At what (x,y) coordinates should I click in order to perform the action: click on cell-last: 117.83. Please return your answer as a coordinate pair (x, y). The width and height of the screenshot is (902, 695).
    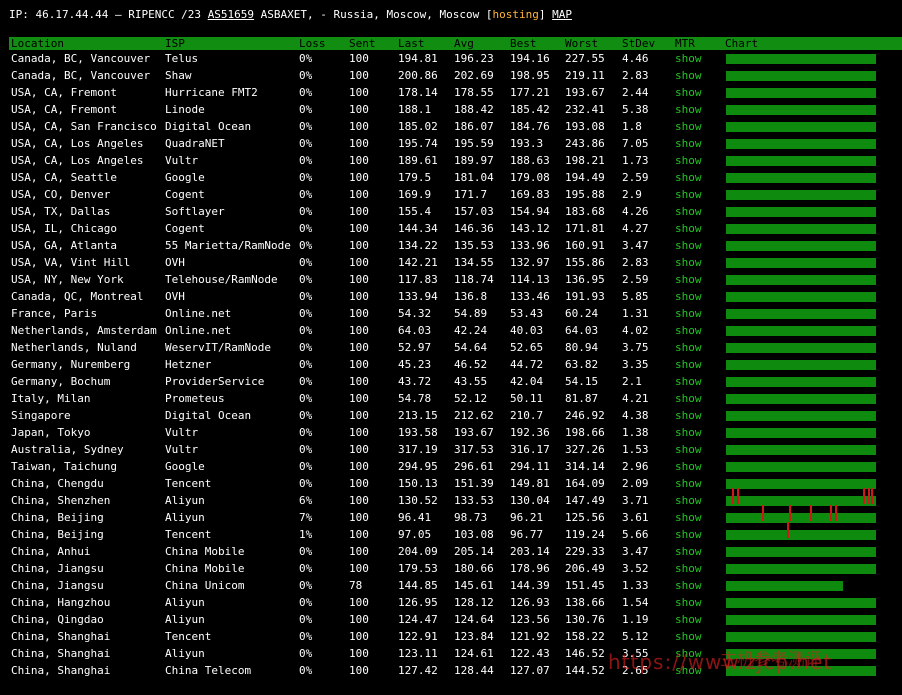
    Looking at the image, I should click on (418, 279).